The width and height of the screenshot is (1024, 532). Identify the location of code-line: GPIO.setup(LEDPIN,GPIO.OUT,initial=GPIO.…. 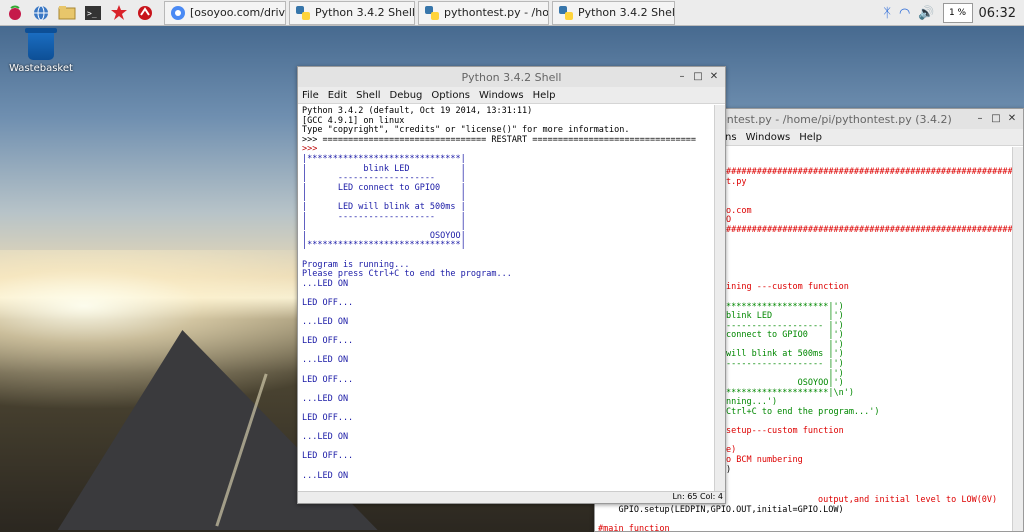
(721, 509).